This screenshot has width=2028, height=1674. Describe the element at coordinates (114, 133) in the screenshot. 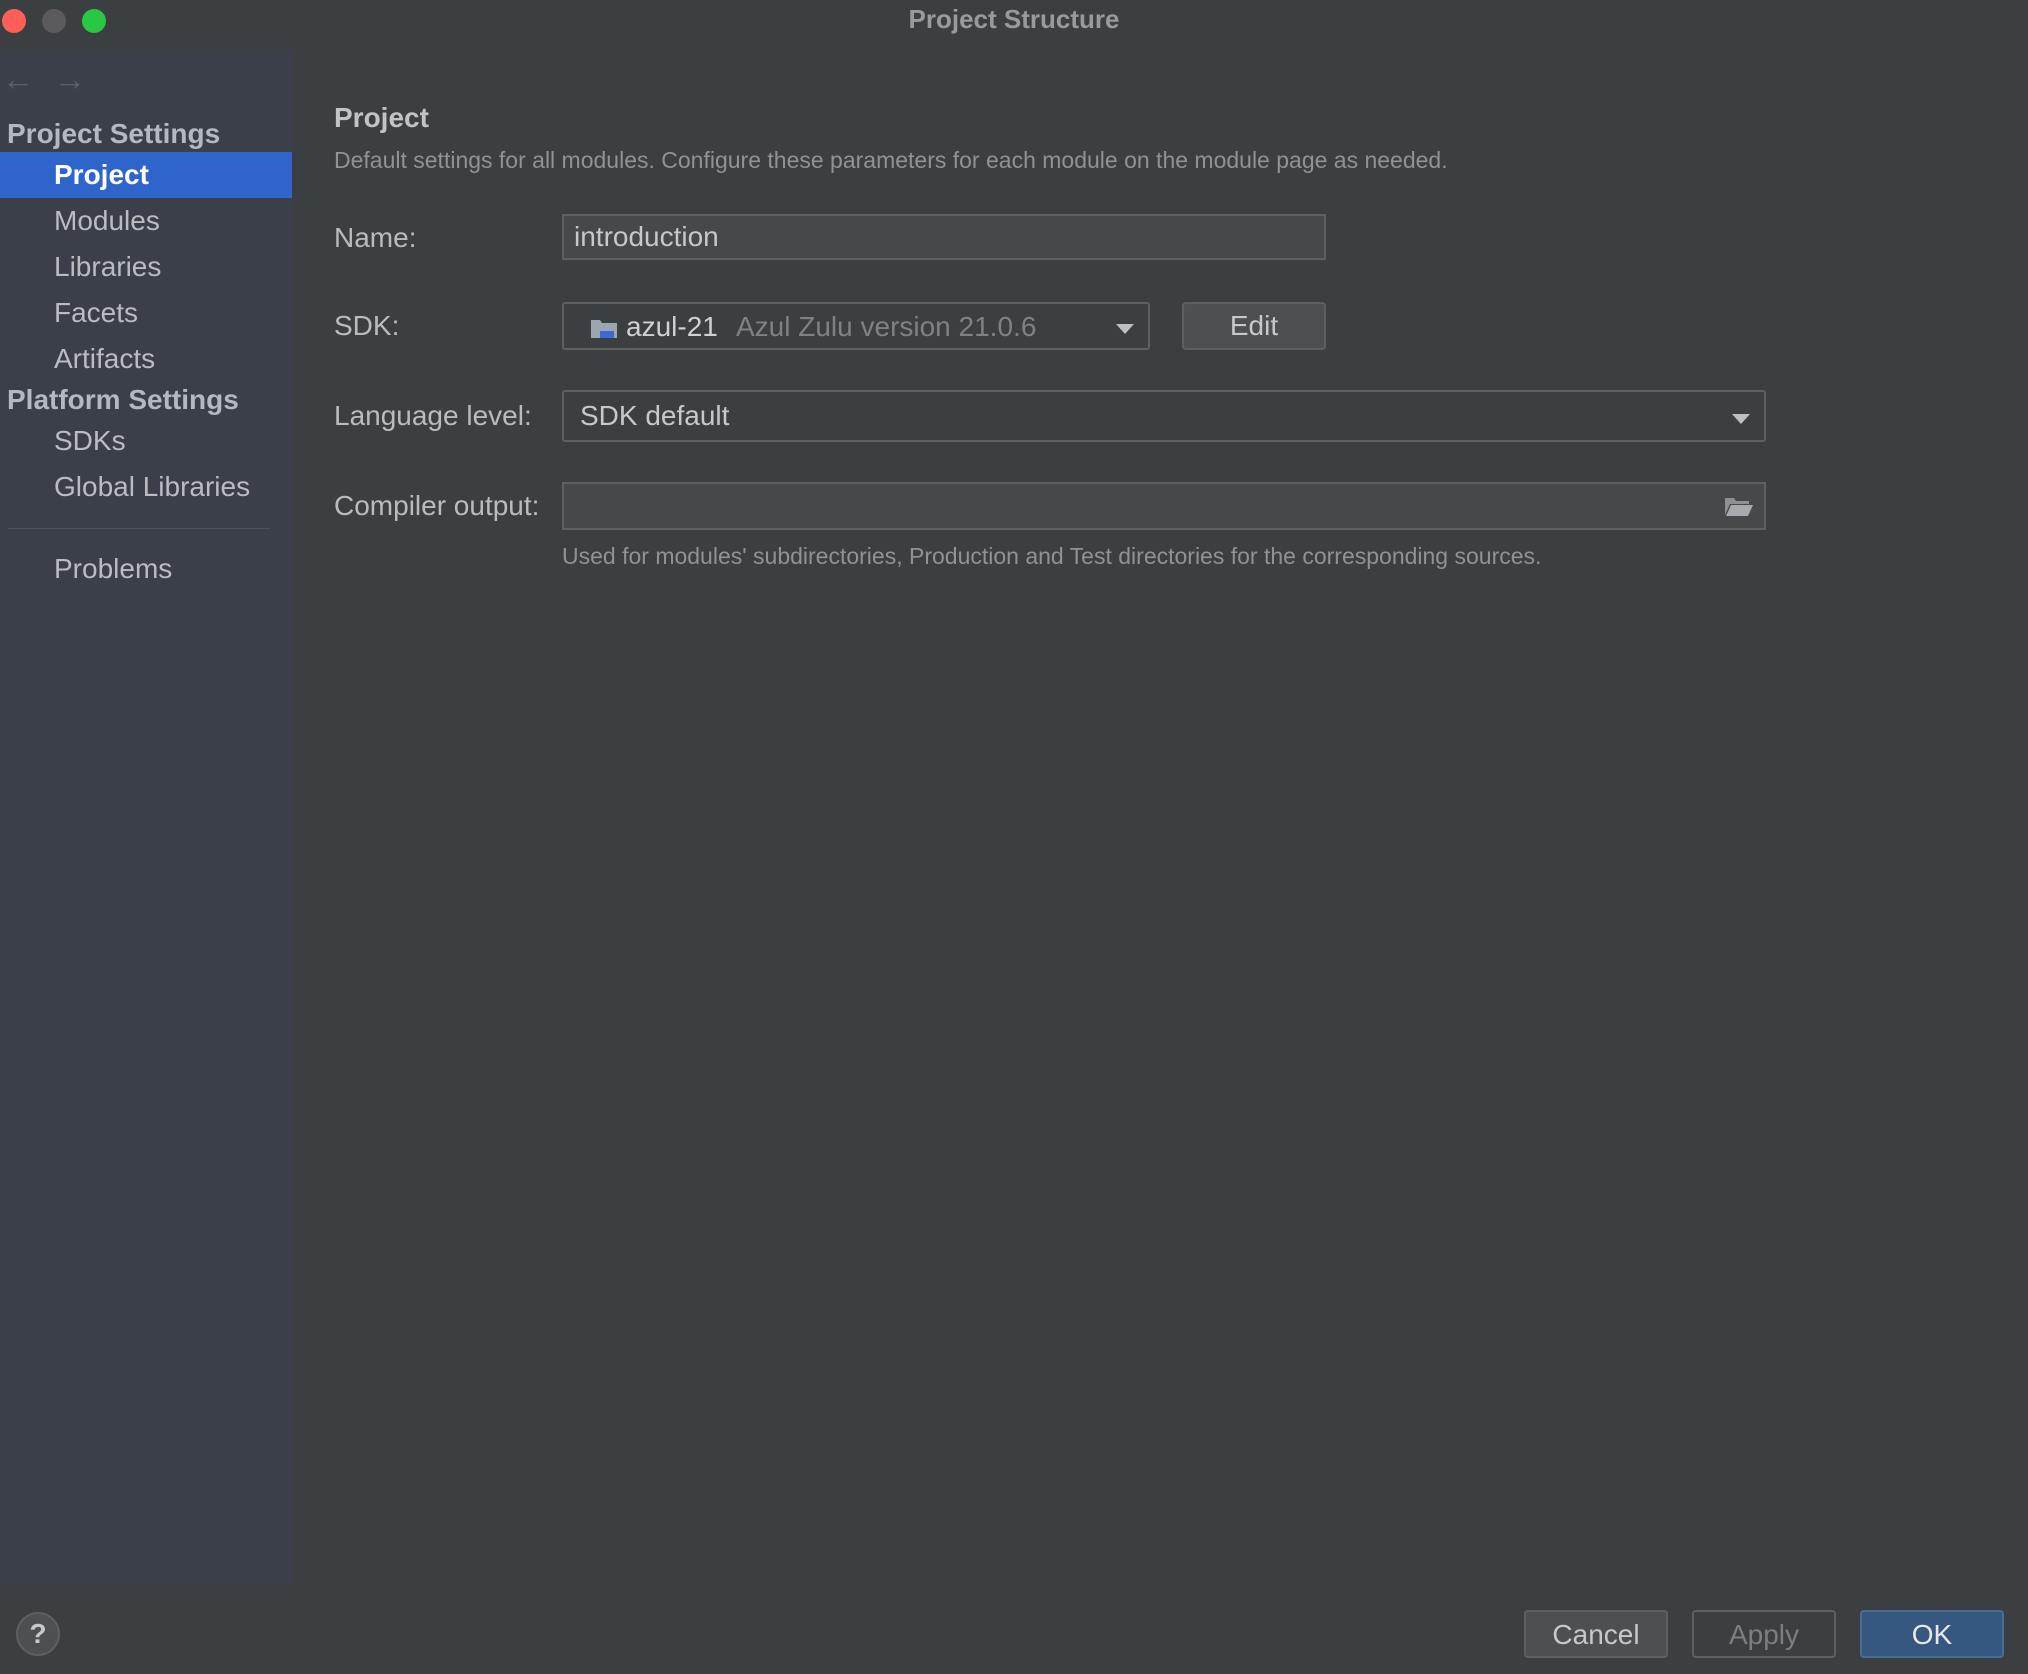

I see `section-header-project-settings: Project Settings` at that location.